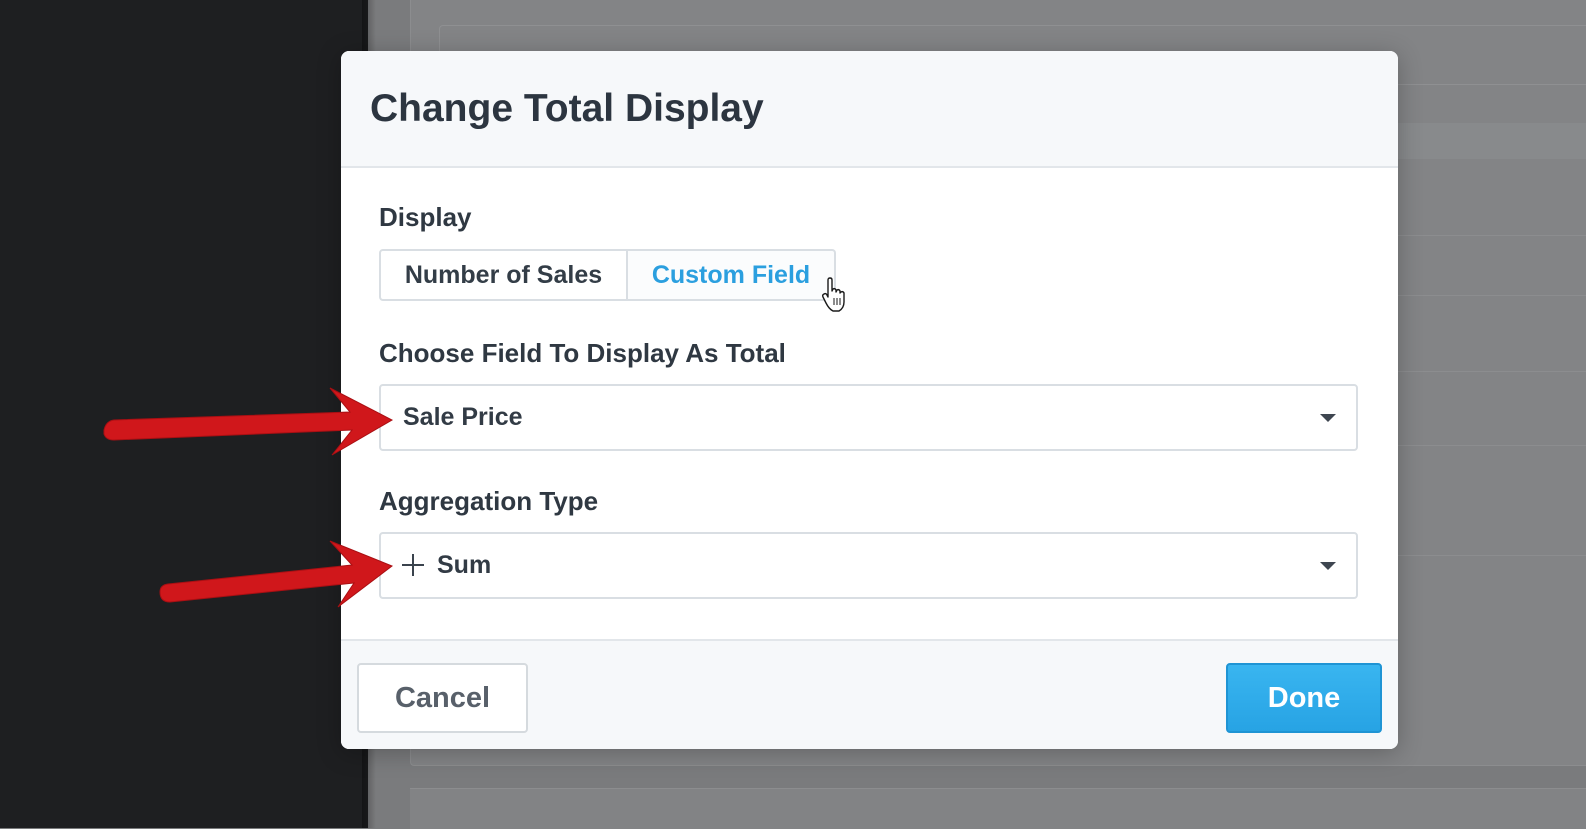  What do you see at coordinates (833, 294) in the screenshot?
I see `hand-pointer-cursor-icon` at bounding box center [833, 294].